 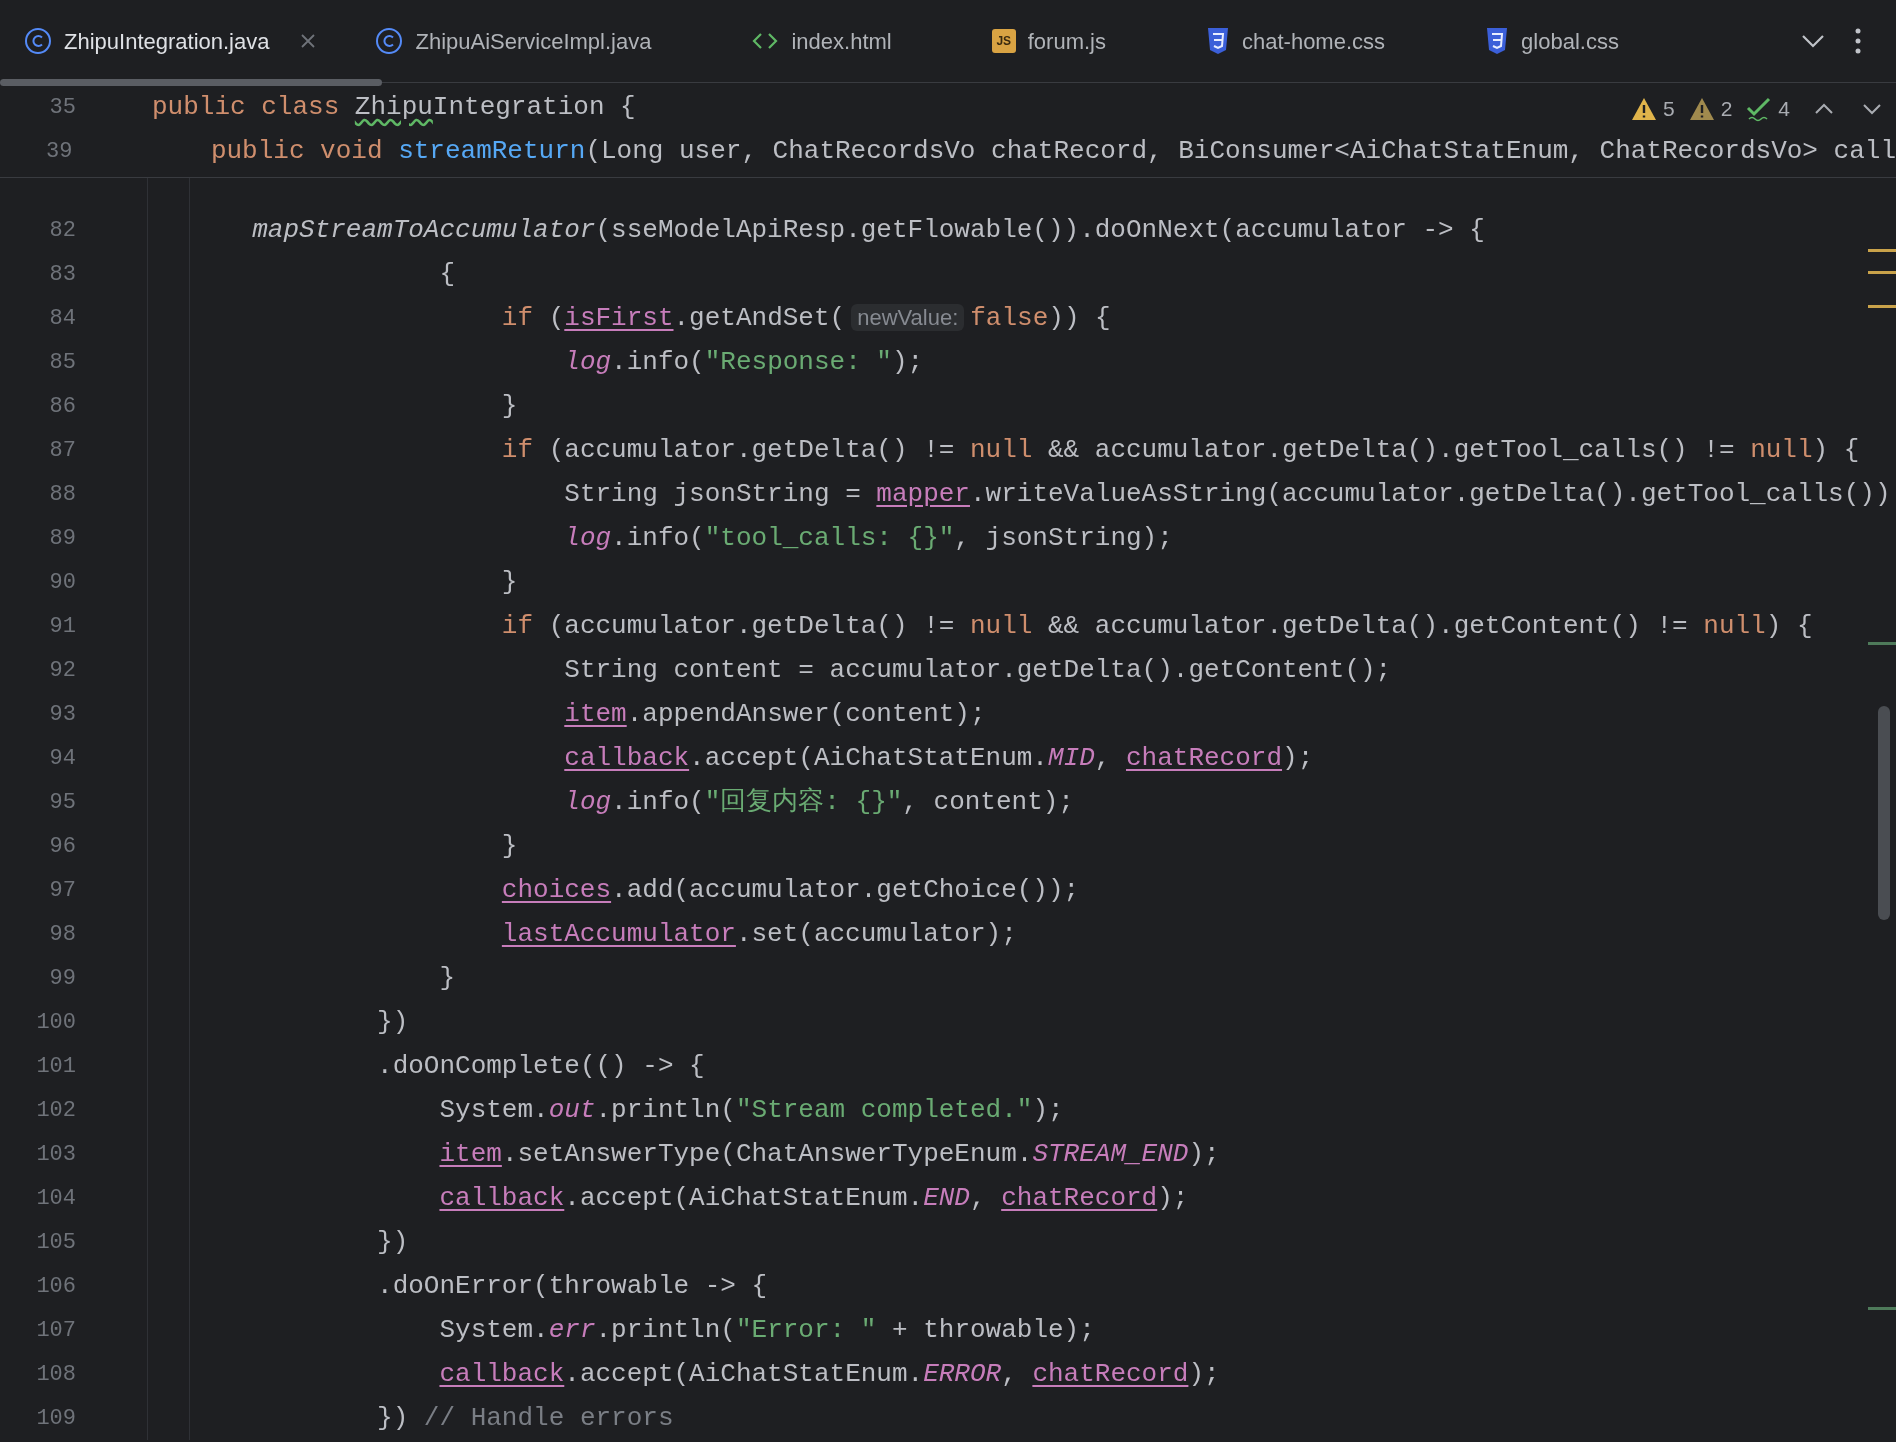 I want to click on editor-tab: ZhipuAiServiceImpl.java, so click(x=513, y=41).